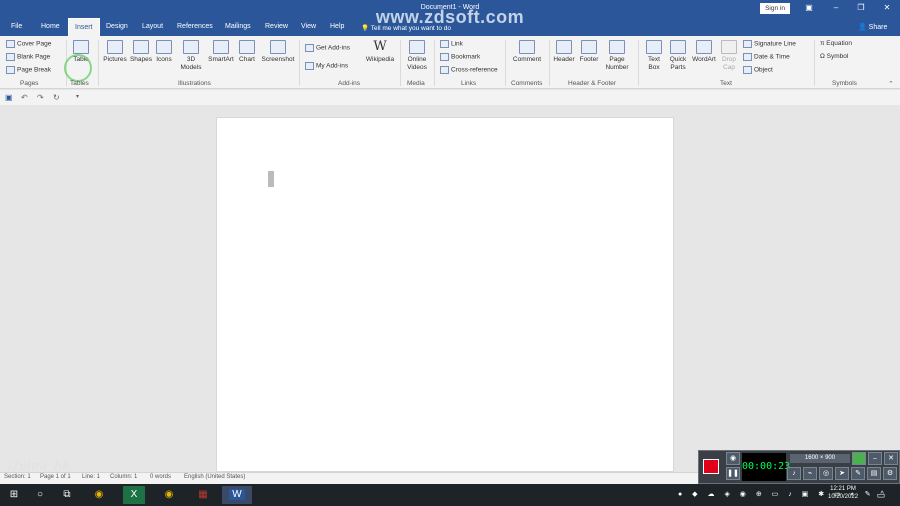  What do you see at coordinates (858, 473) in the screenshot?
I see `pen-icon: ✎` at bounding box center [858, 473].